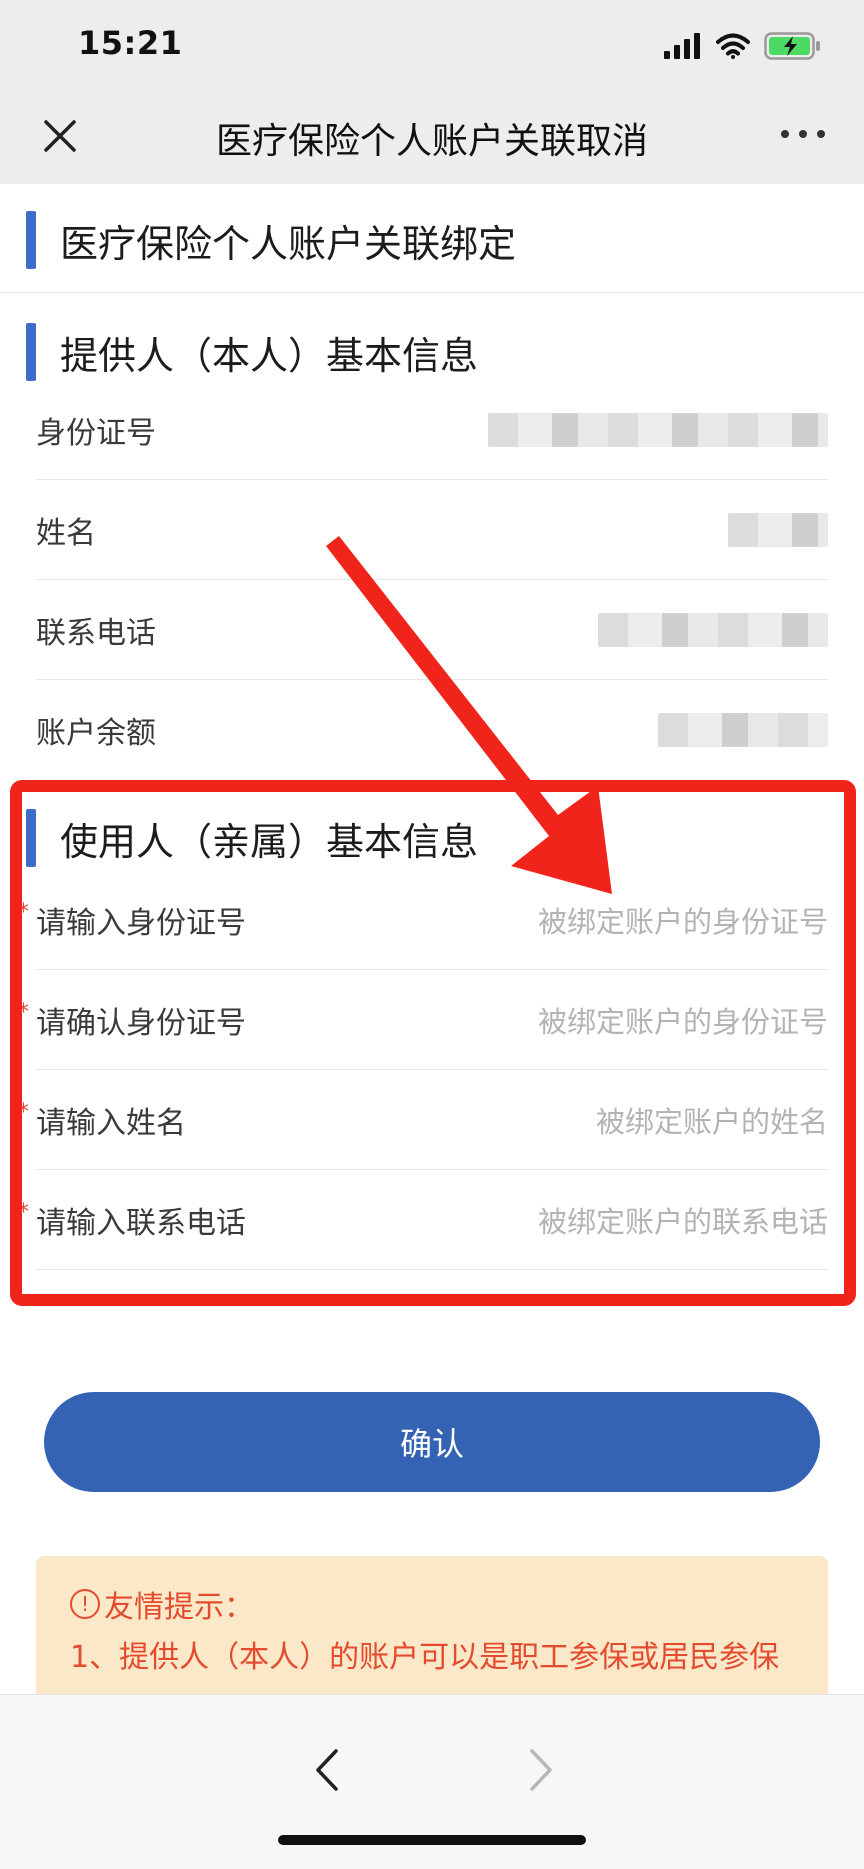  What do you see at coordinates (432, 430) in the screenshot?
I see `provider-row-id: 身份证号` at bounding box center [432, 430].